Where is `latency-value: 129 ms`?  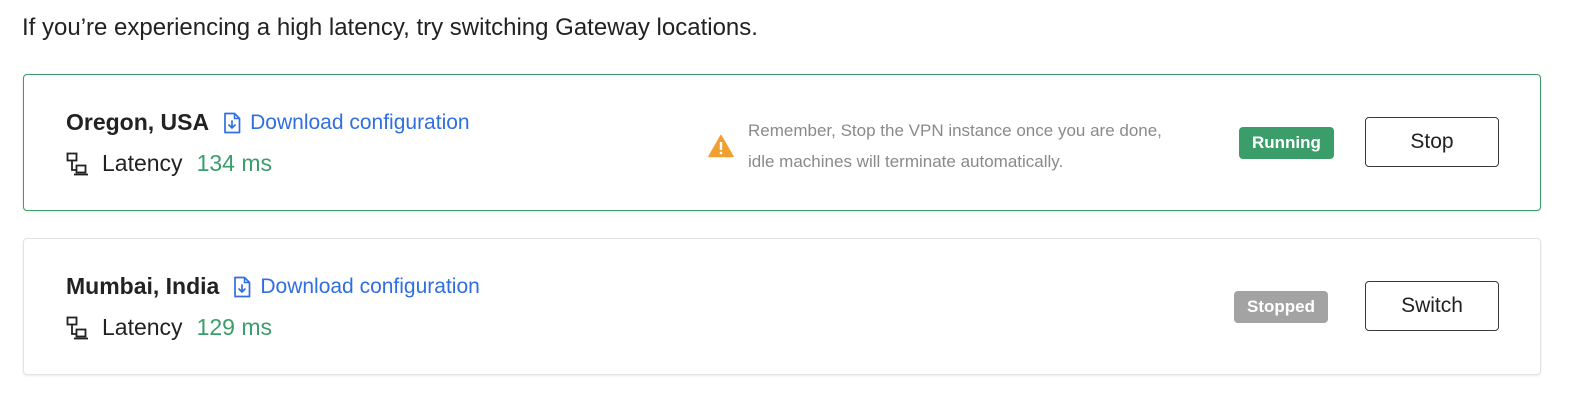
latency-value: 129 ms is located at coordinates (234, 327).